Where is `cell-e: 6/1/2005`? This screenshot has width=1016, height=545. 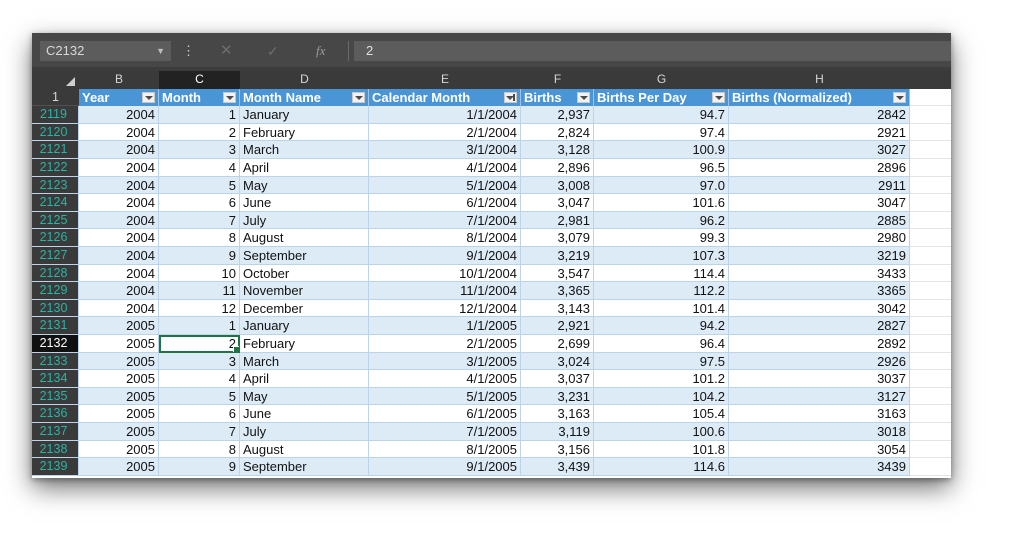 cell-e: 6/1/2005 is located at coordinates (445, 414).